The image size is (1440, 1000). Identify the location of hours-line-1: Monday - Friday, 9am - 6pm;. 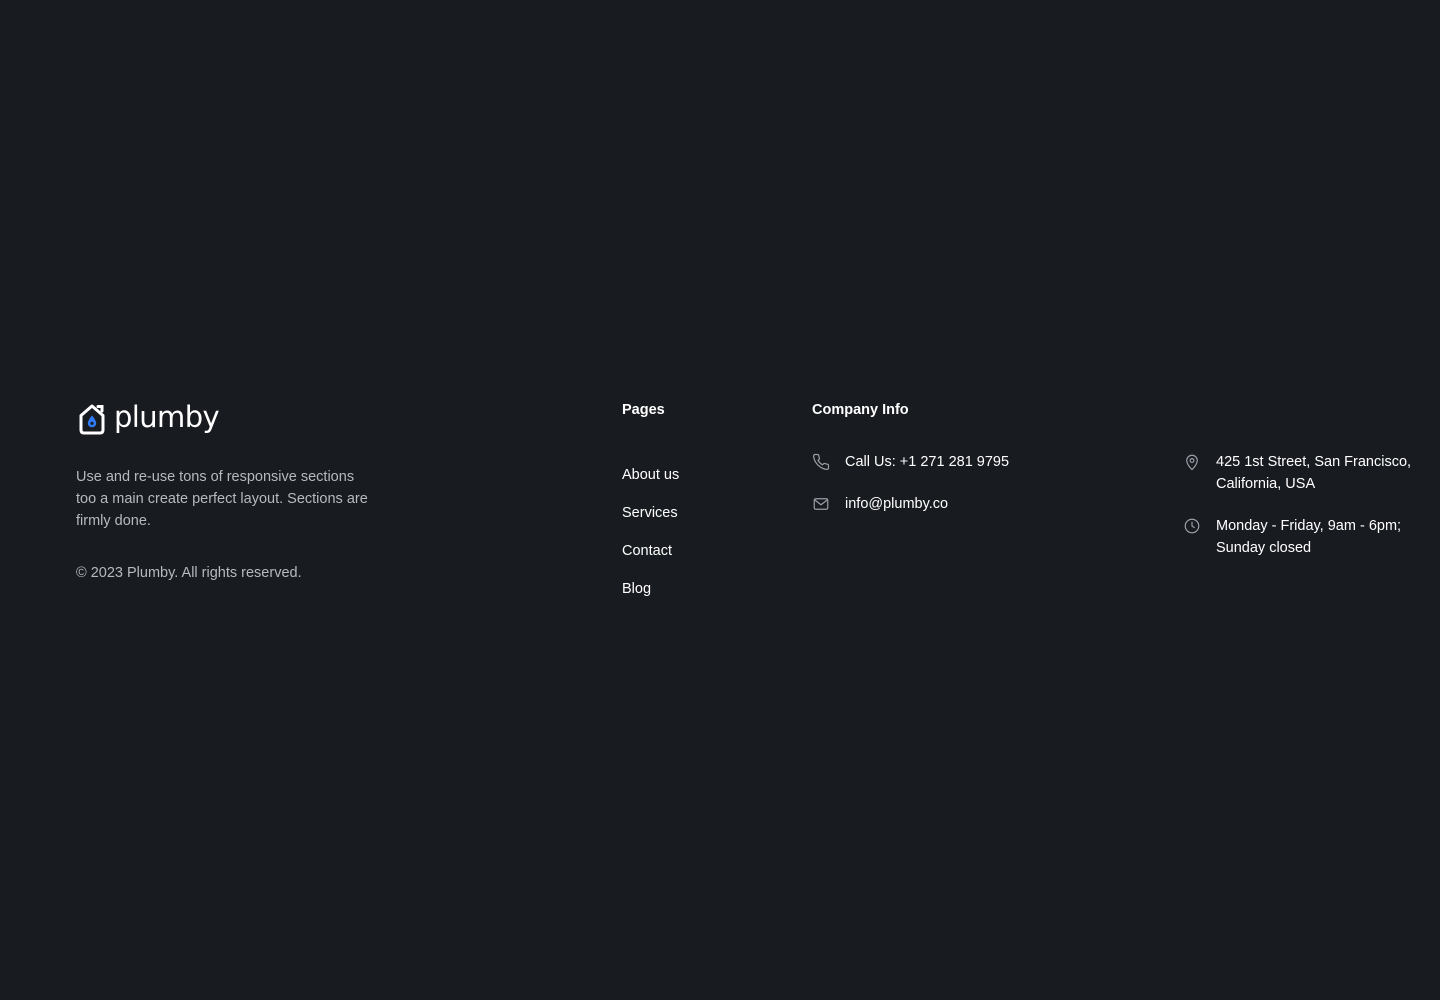
(1309, 526).